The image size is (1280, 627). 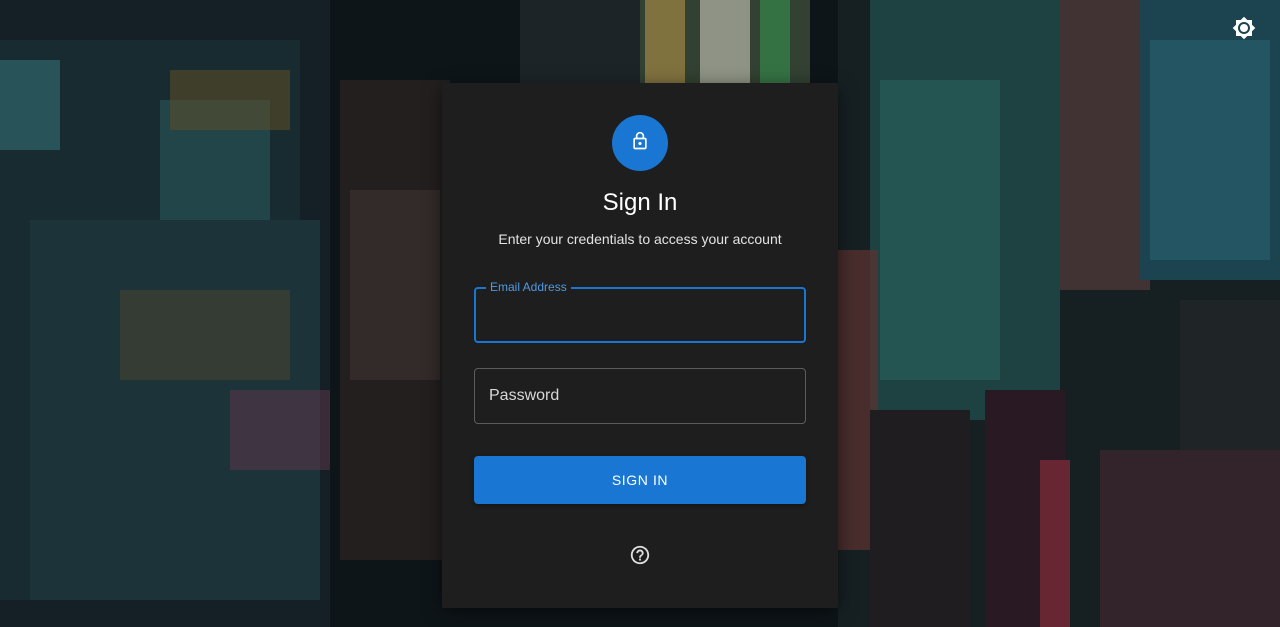 I want to click on lock-icon, so click(x=640, y=143).